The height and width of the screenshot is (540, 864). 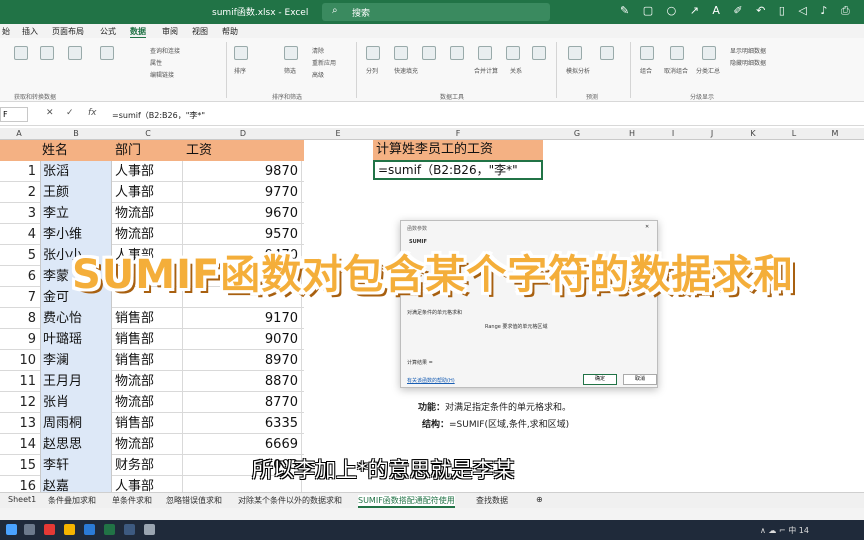 What do you see at coordinates (436, 12) in the screenshot?
I see `search-box: ⌕ 搜索` at bounding box center [436, 12].